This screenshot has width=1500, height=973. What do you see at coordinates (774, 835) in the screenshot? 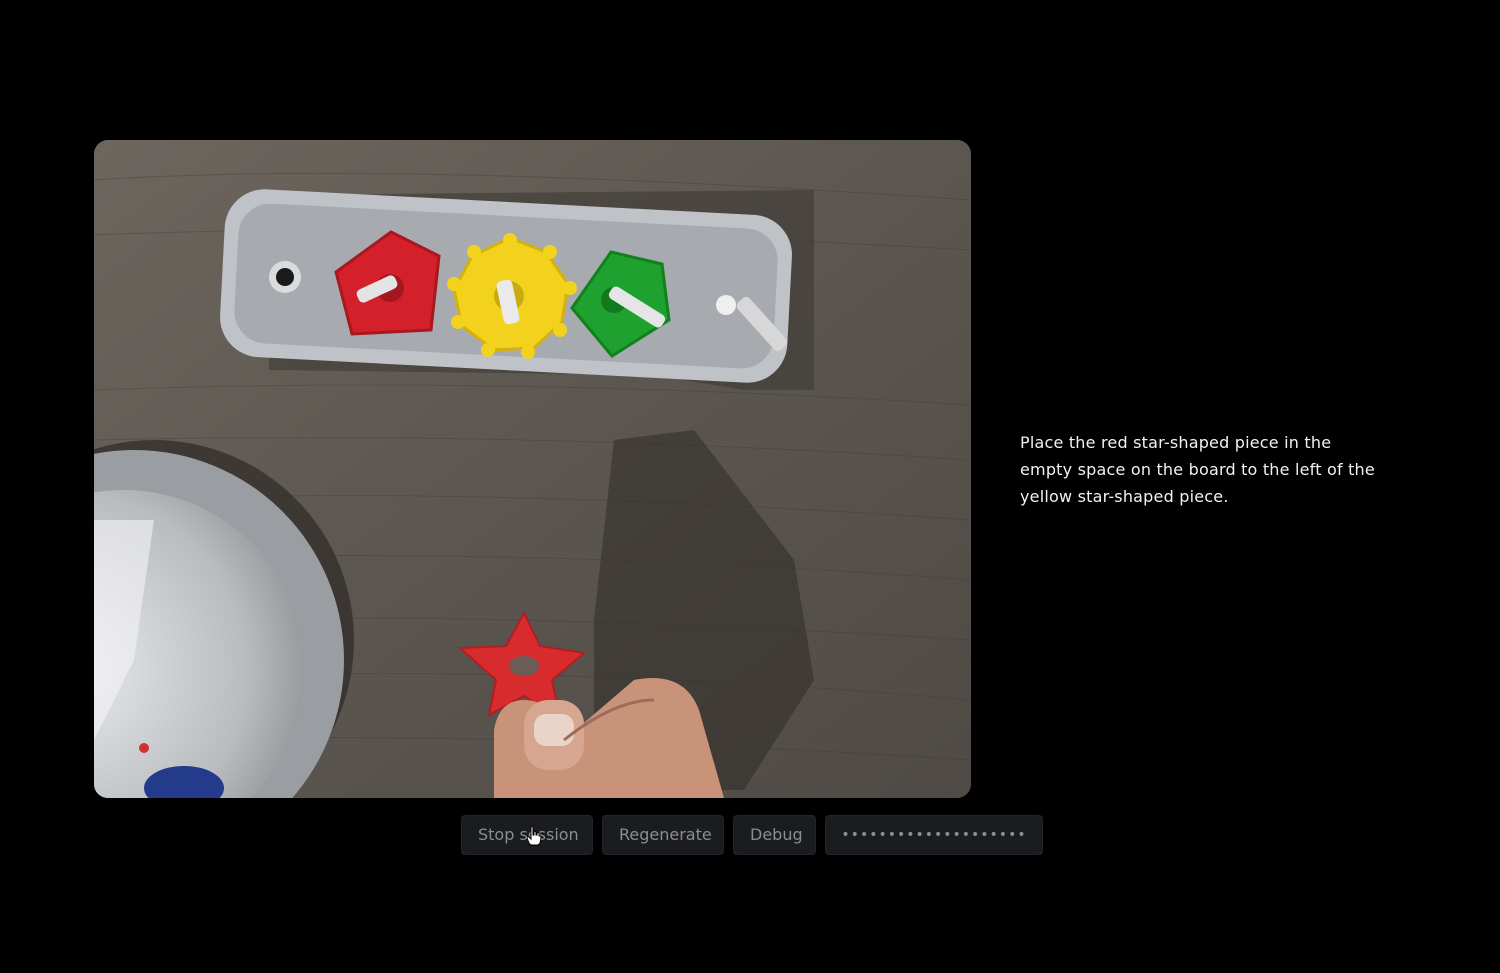
I see `debug-button: Debug` at bounding box center [774, 835].